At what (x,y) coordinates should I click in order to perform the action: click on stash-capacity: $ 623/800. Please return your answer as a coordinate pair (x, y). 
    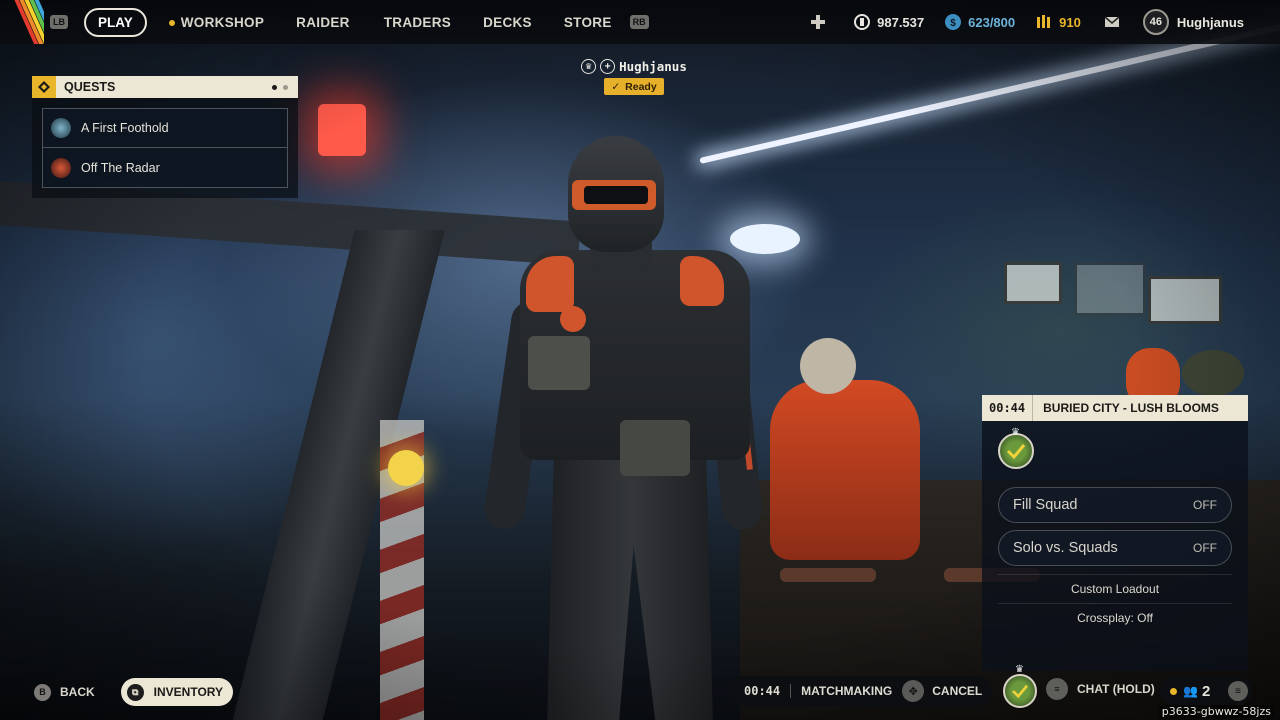
    Looking at the image, I should click on (979, 22).